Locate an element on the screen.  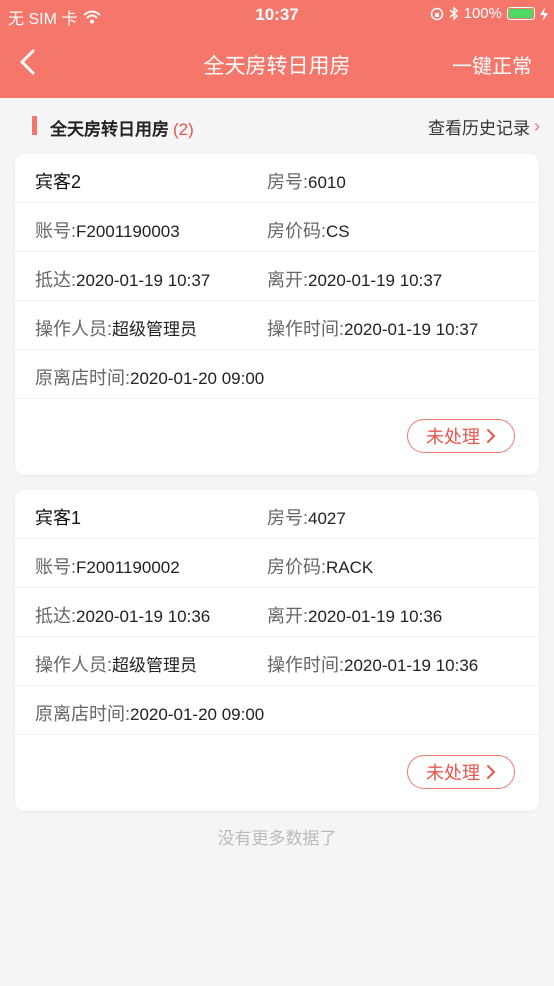
status-right: 100% is located at coordinates (489, 13).